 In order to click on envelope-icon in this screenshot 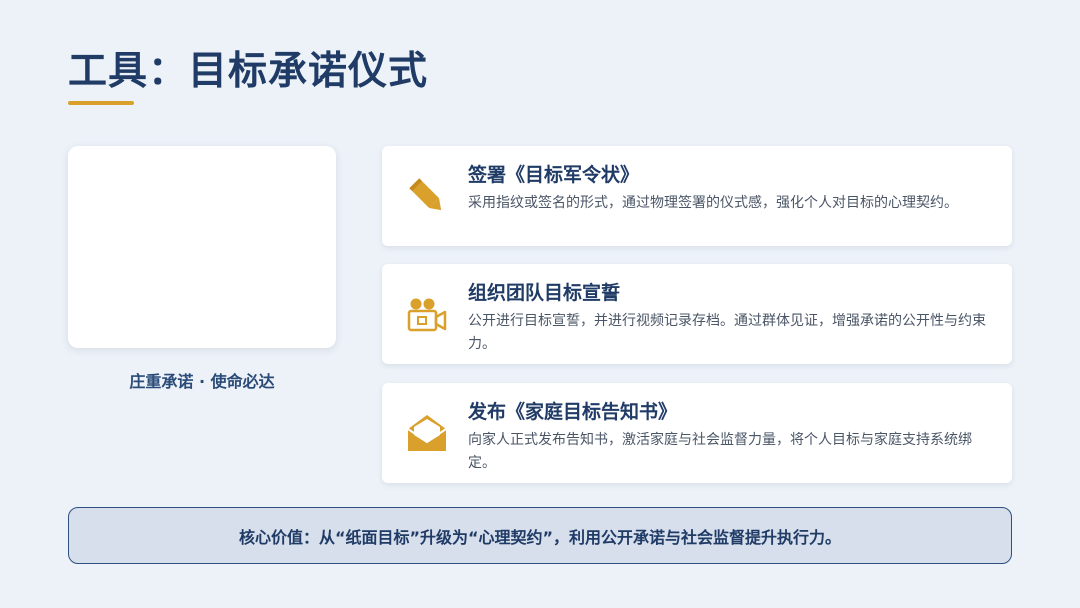, I will do `click(427, 433)`.